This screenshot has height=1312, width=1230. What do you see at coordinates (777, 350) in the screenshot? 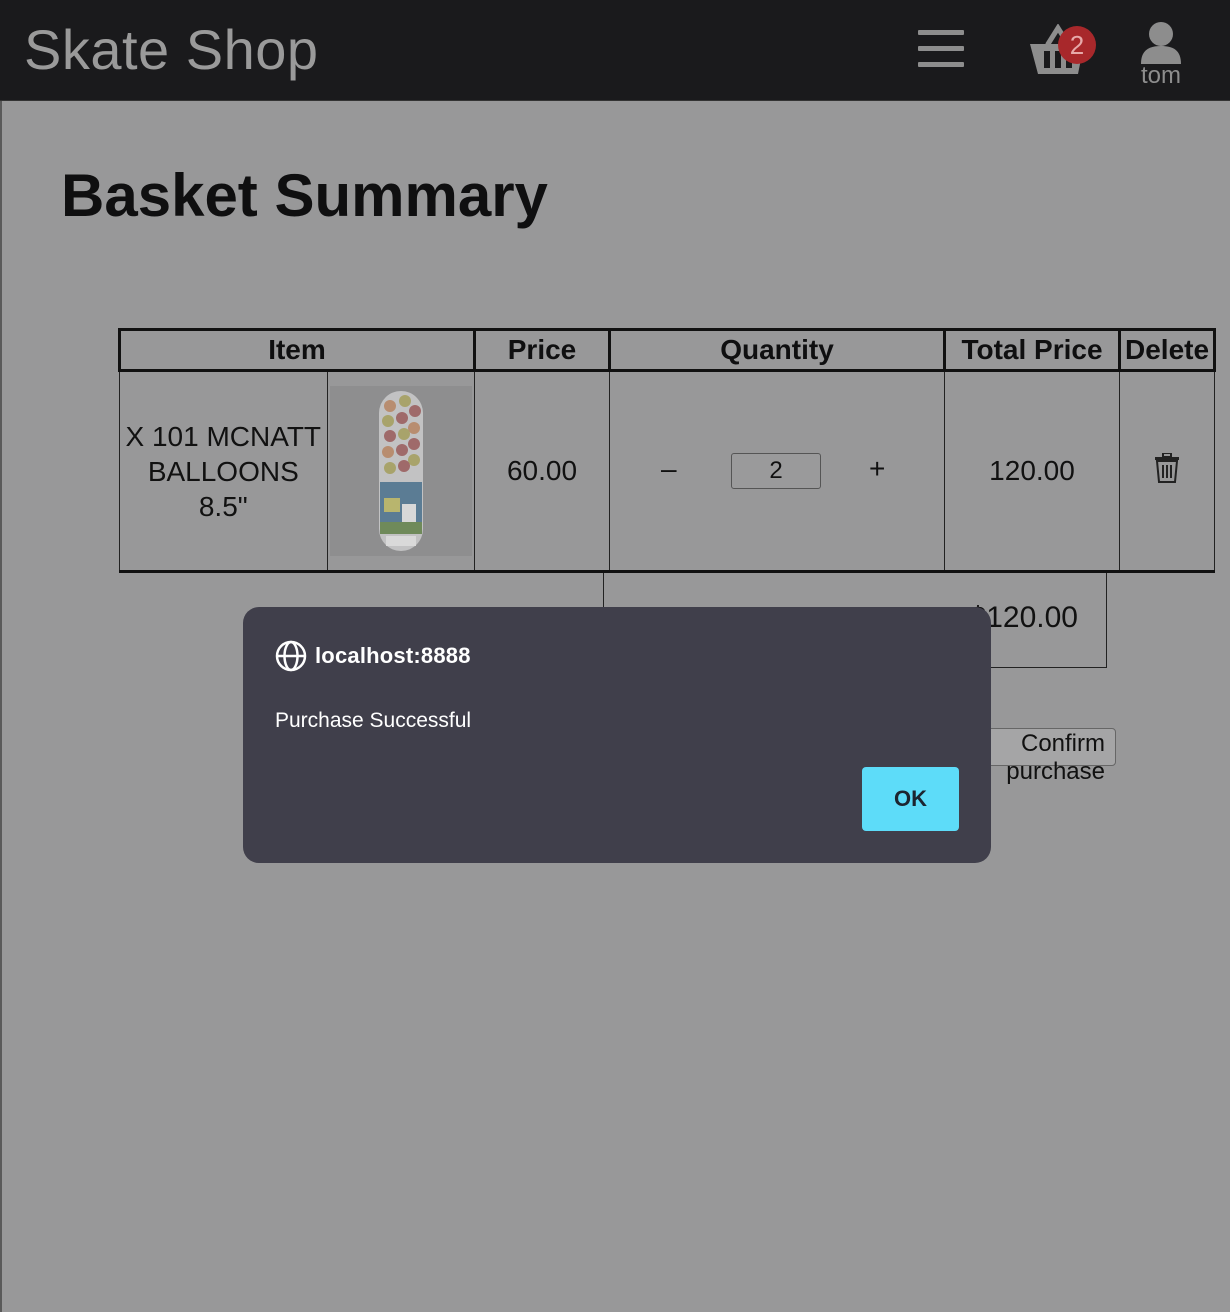
I see `header-quantity: Quantity` at bounding box center [777, 350].